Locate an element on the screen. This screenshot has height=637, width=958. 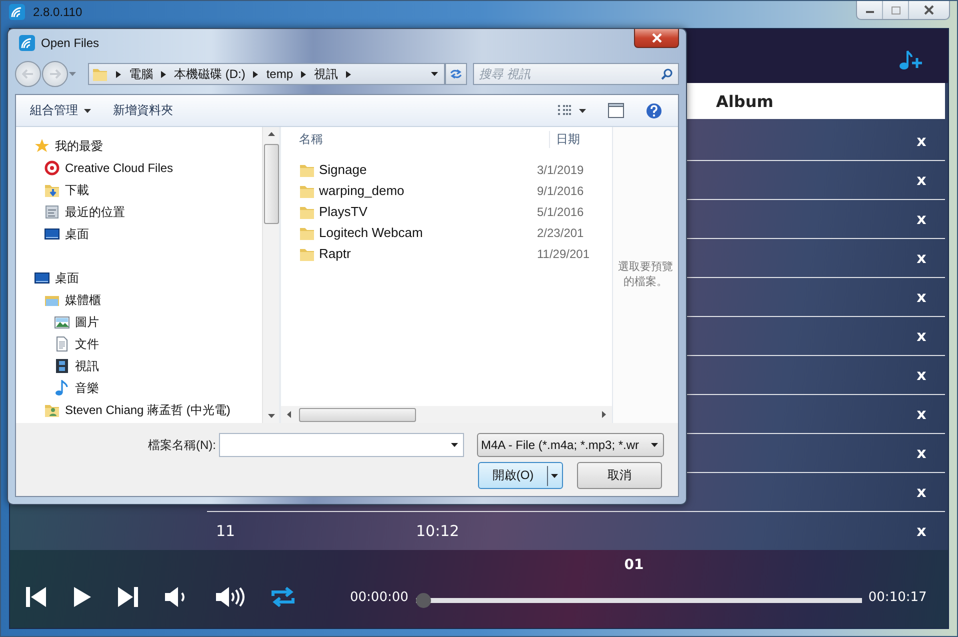
speaker-high-icon is located at coordinates (230, 597).